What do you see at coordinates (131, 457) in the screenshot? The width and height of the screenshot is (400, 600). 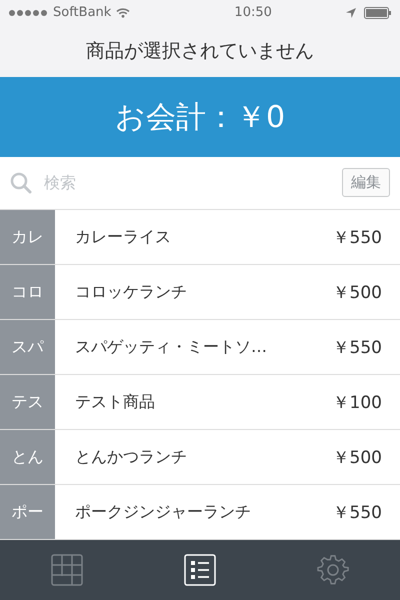 I see `product-name: とんかつランチ` at bounding box center [131, 457].